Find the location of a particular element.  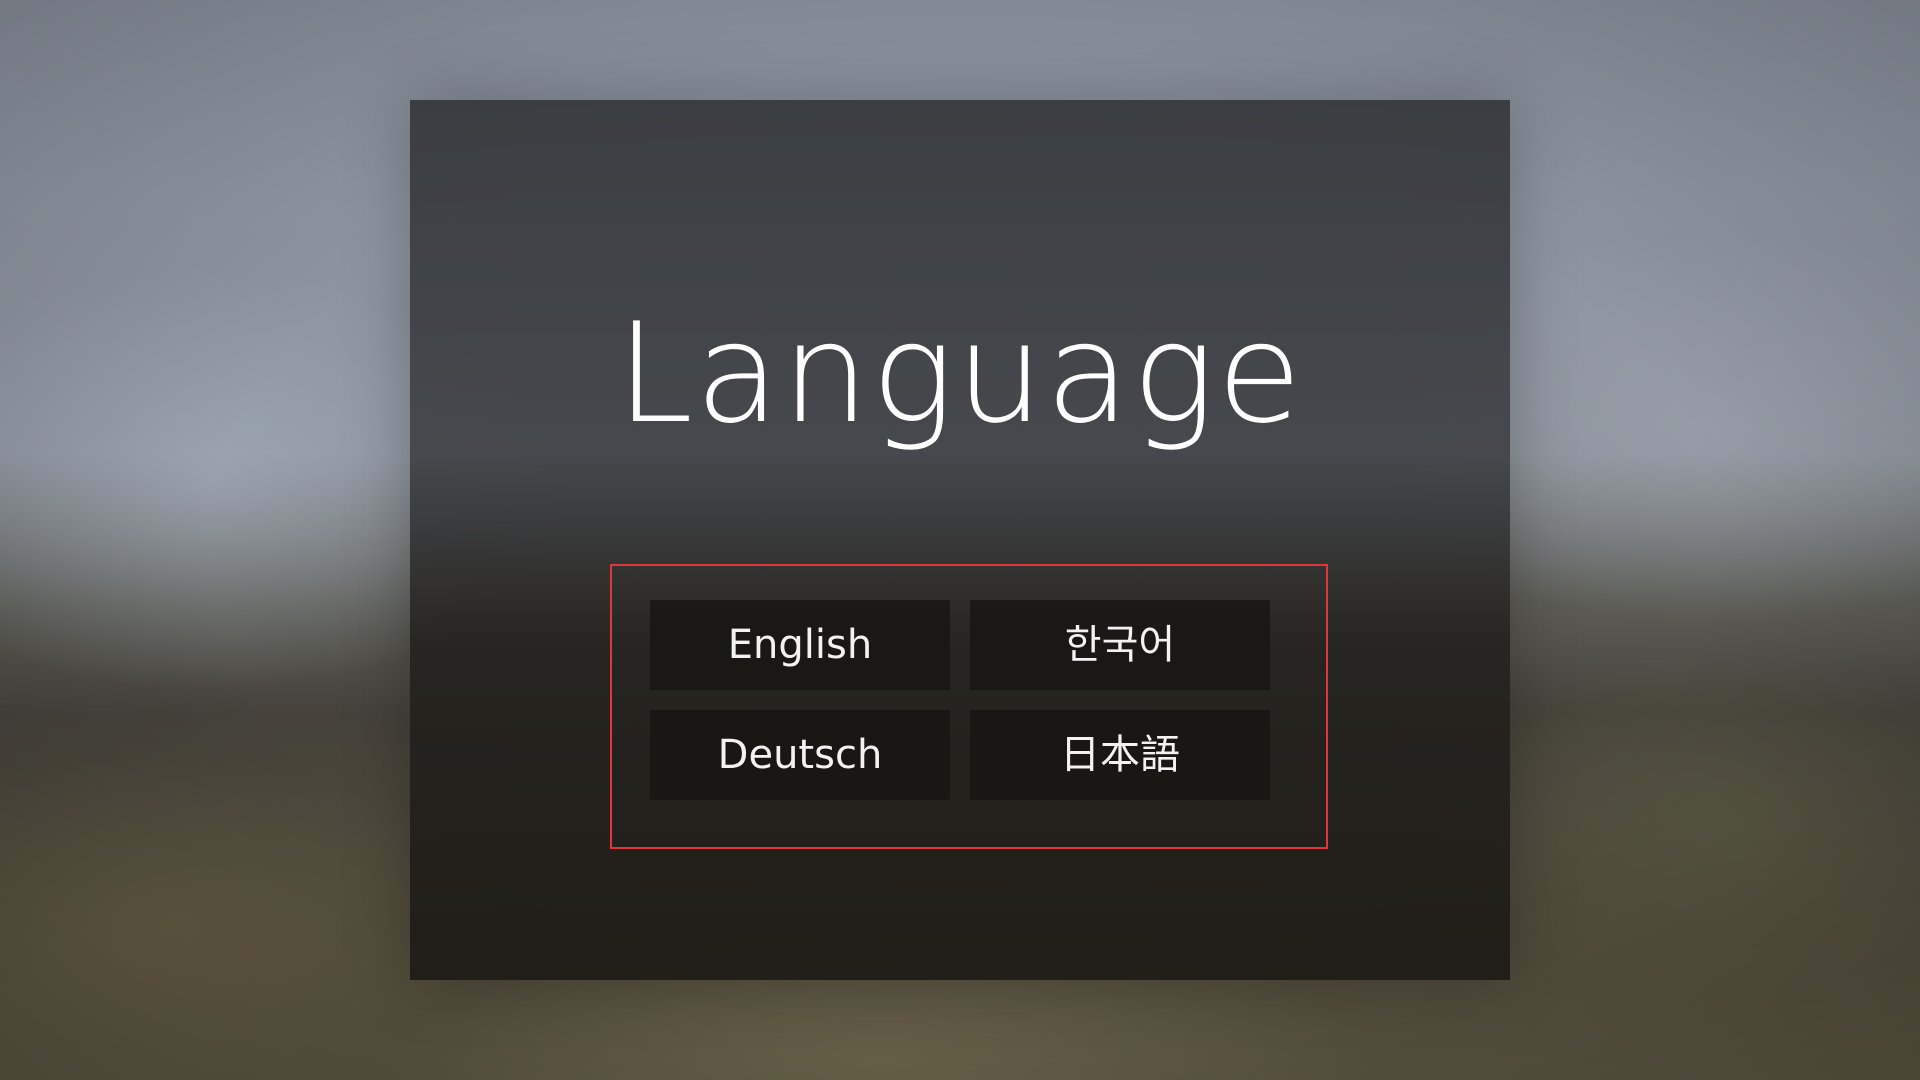

language-option-label: Deutsch is located at coordinates (800, 755).